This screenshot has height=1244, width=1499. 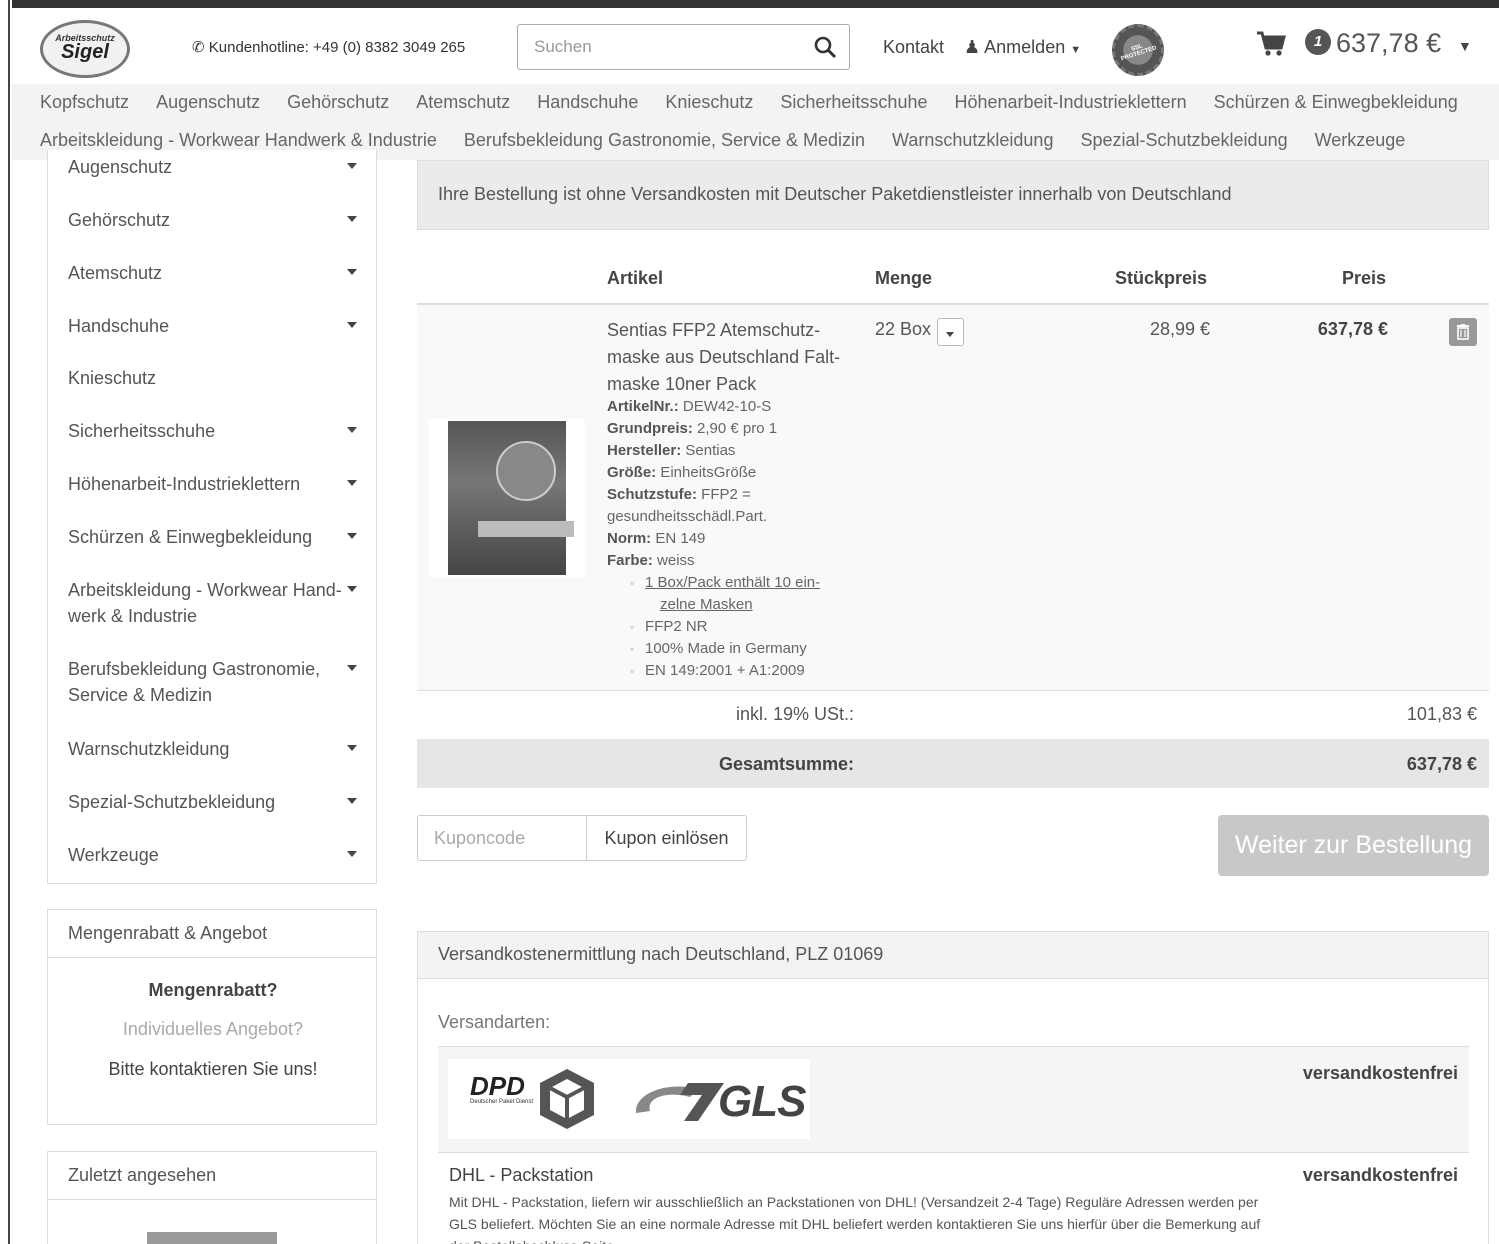 What do you see at coordinates (1364, 278) in the screenshot?
I see `column-header-price: Preis` at bounding box center [1364, 278].